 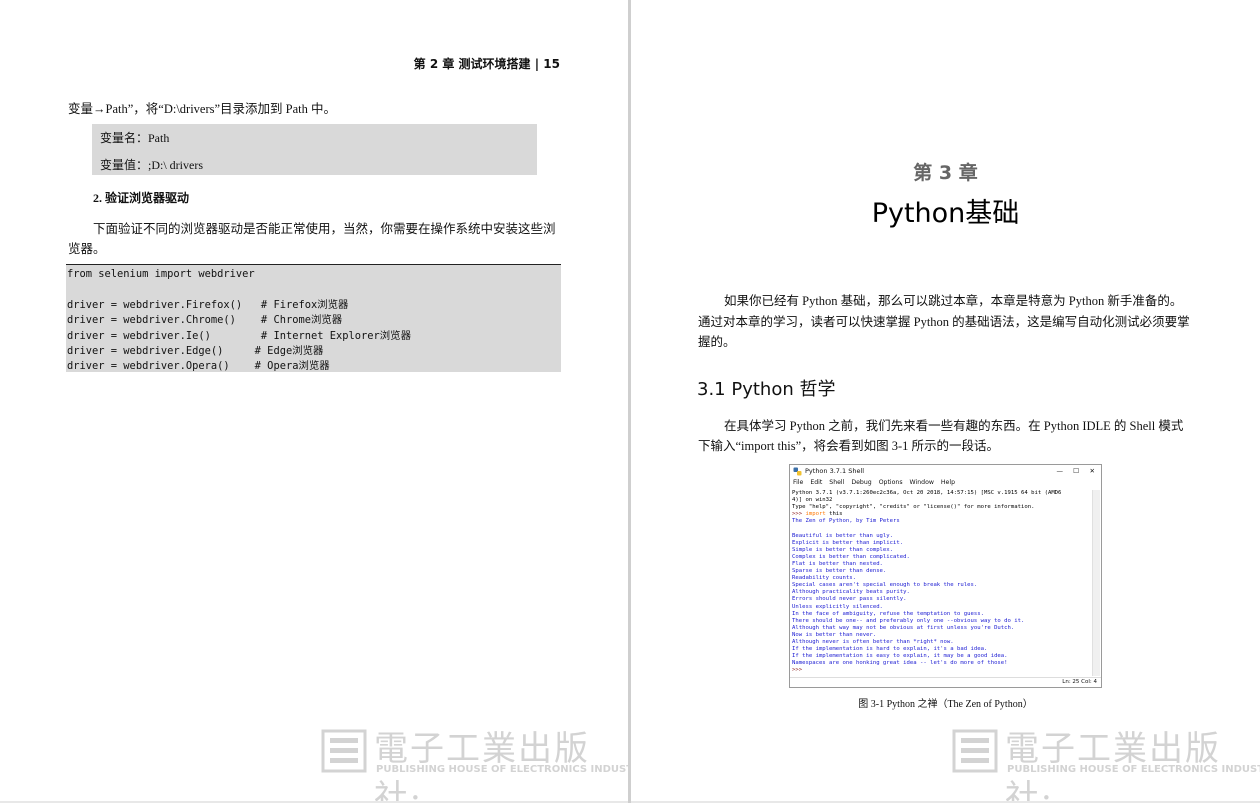 What do you see at coordinates (816, 482) in the screenshot?
I see `menu-edit: Edit` at bounding box center [816, 482].